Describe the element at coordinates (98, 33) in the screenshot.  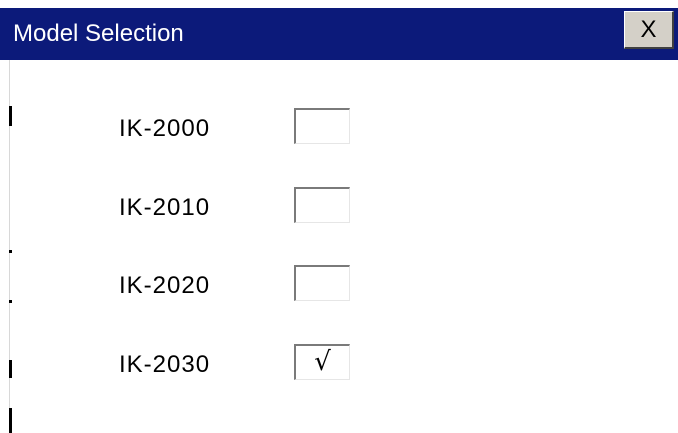
I see `window-title: Model Selection` at that location.